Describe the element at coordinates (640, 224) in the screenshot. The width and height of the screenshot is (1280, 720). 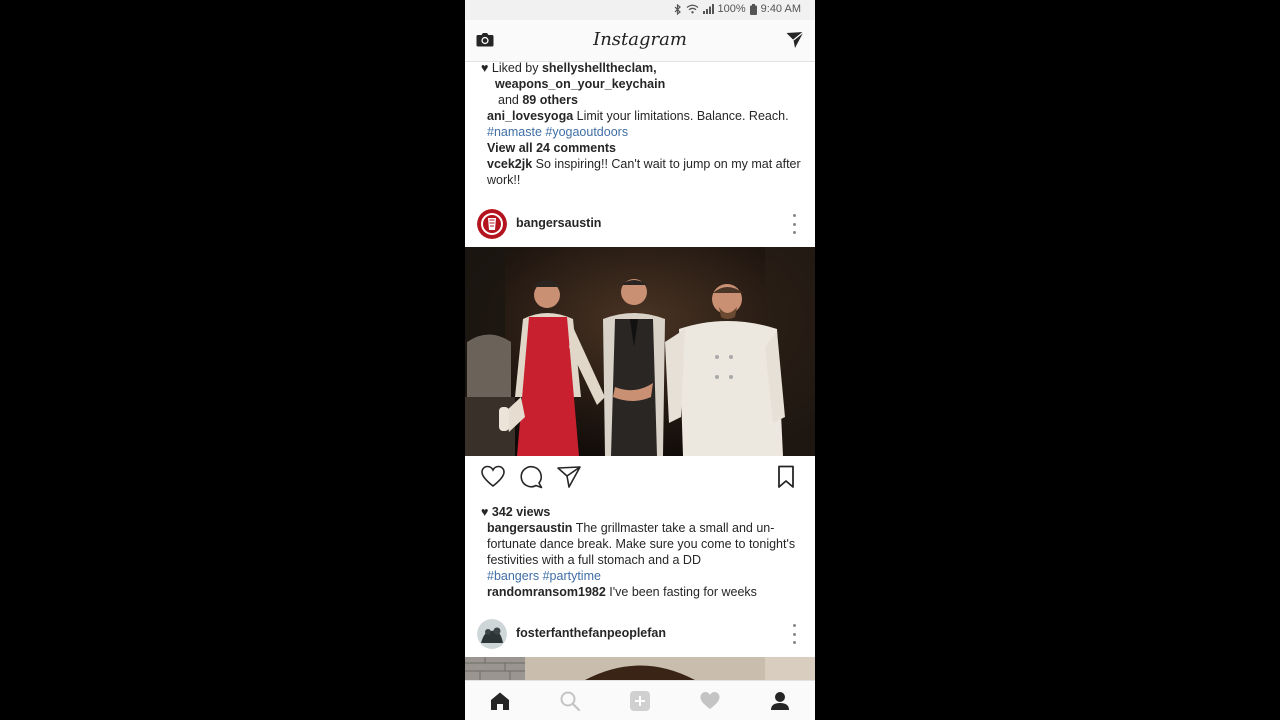
I see `post-header: bangersaustin` at that location.